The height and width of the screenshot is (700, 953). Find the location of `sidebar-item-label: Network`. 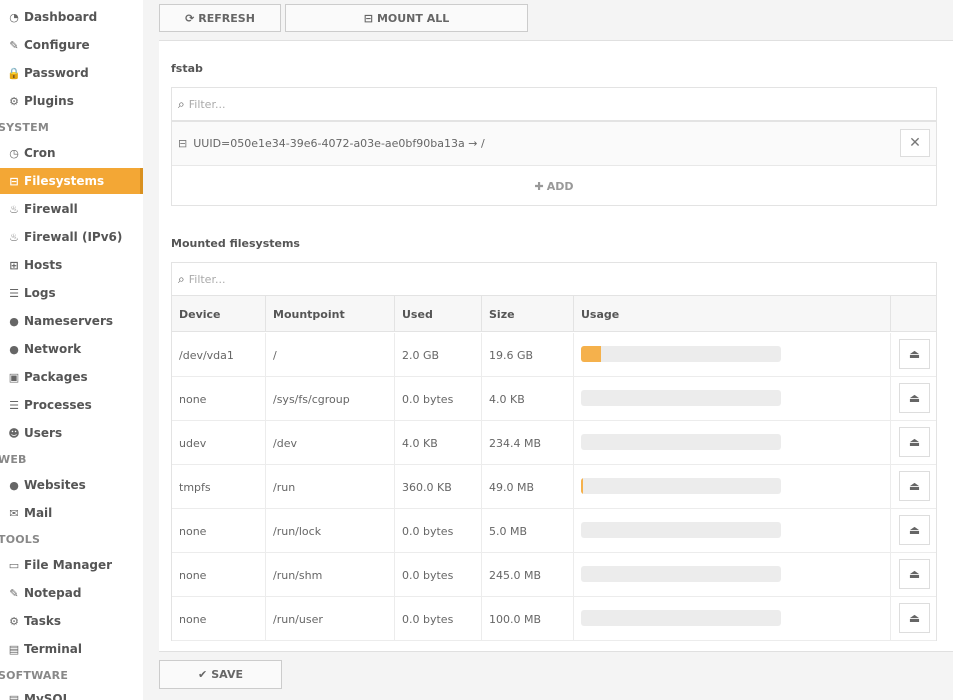

sidebar-item-label: Network is located at coordinates (53, 349).